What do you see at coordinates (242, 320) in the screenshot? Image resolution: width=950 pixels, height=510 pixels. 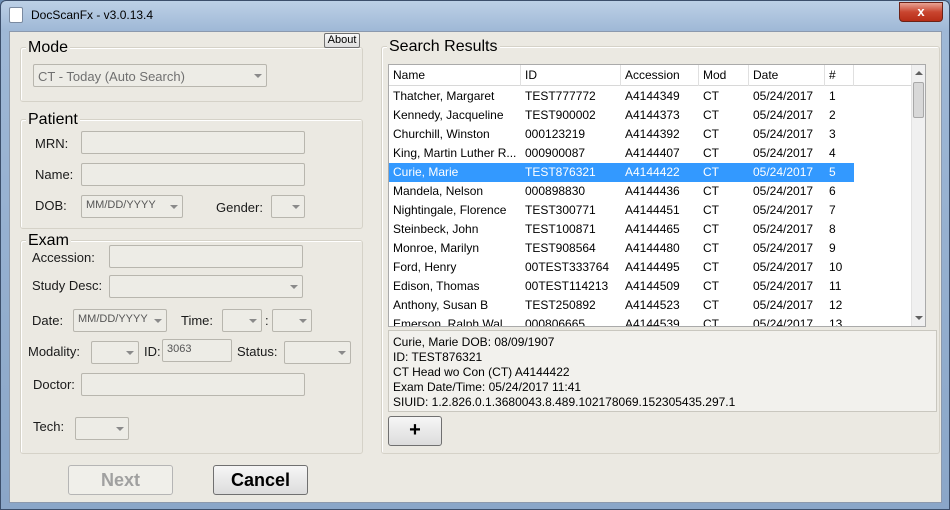 I see `time-hour-select` at bounding box center [242, 320].